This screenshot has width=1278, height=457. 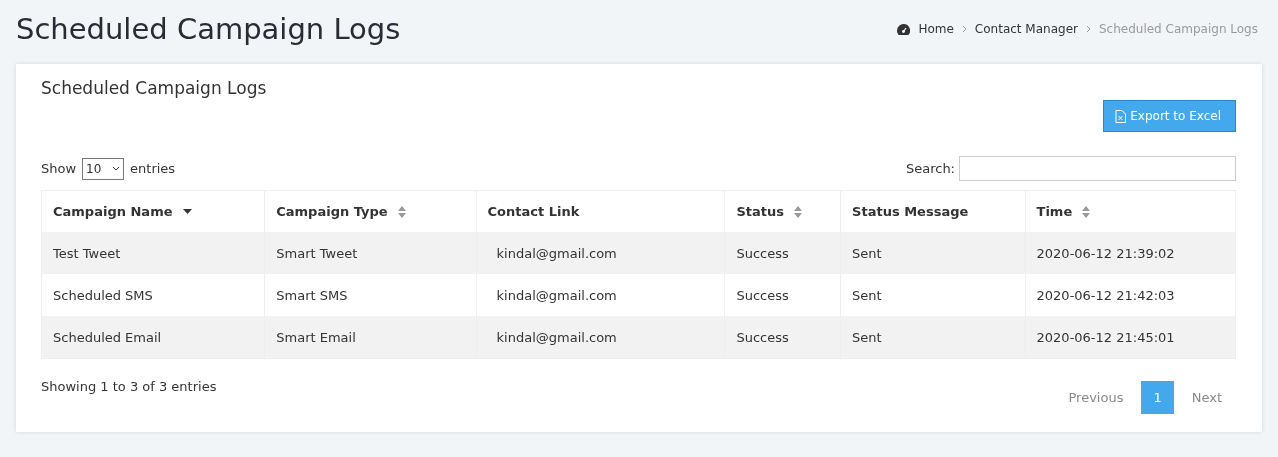 What do you see at coordinates (129, 386) in the screenshot?
I see `table-info: Showing 1 to 3 of 3 entries` at bounding box center [129, 386].